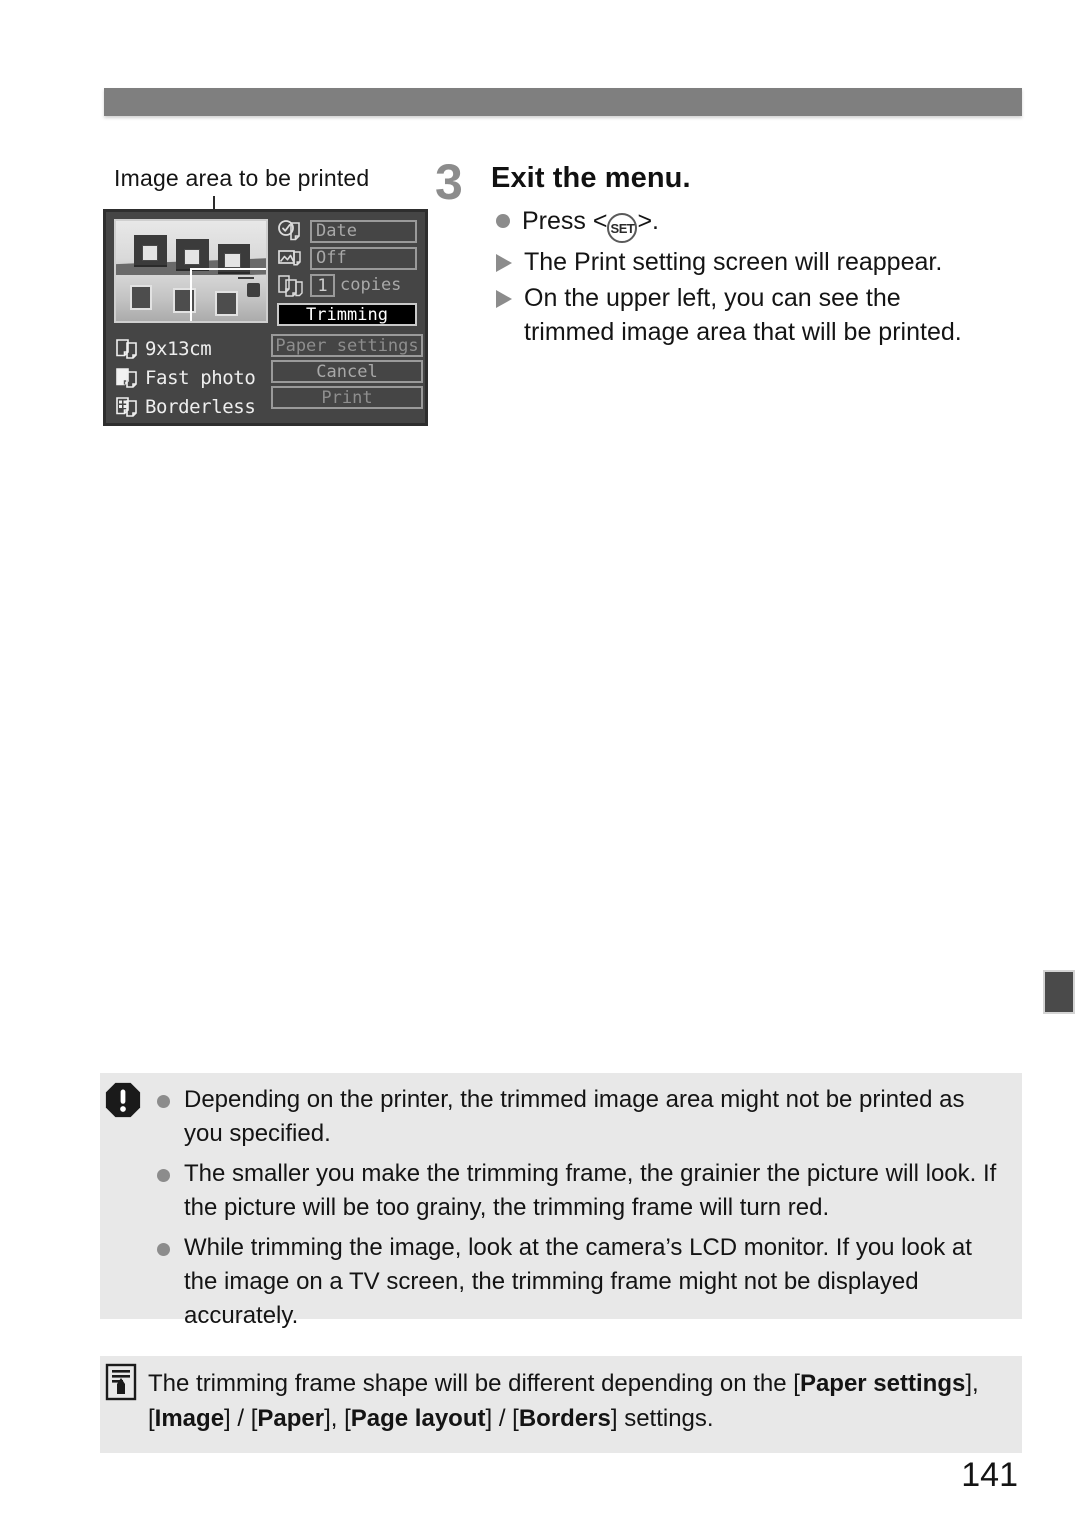 This screenshot has width=1080, height=1521. I want to click on lcd-settings-column: Date Off 1 copies Trimming, so click(347, 272).